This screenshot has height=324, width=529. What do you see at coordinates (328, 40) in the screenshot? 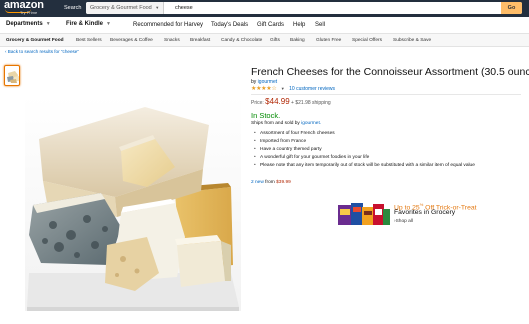
I see `subnav-item: Gluten Free` at bounding box center [328, 40].